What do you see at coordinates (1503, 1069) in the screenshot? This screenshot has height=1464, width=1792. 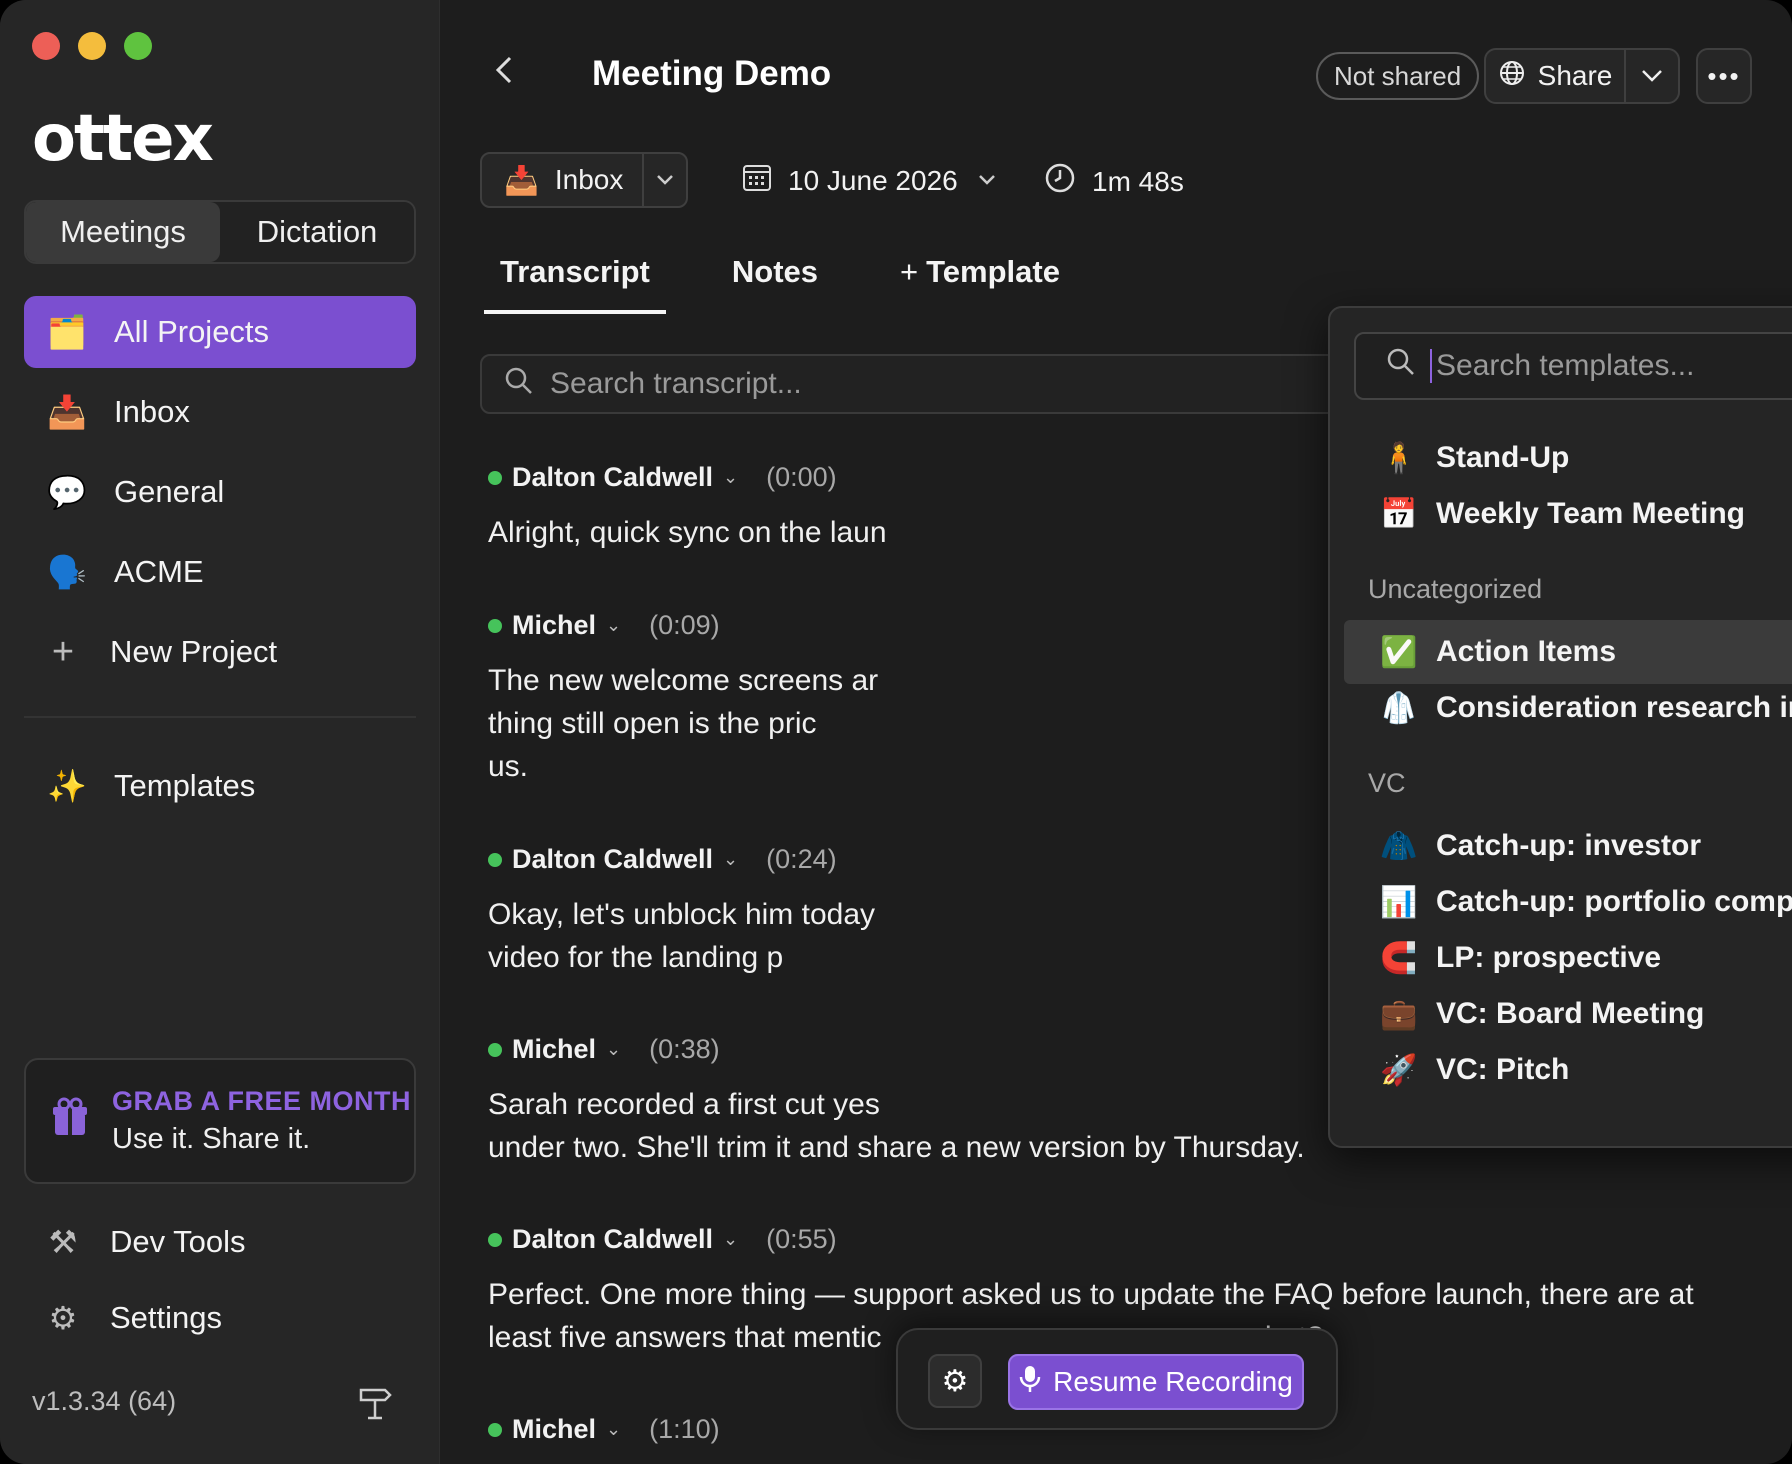 I see `template-label: VC: Pitch` at bounding box center [1503, 1069].